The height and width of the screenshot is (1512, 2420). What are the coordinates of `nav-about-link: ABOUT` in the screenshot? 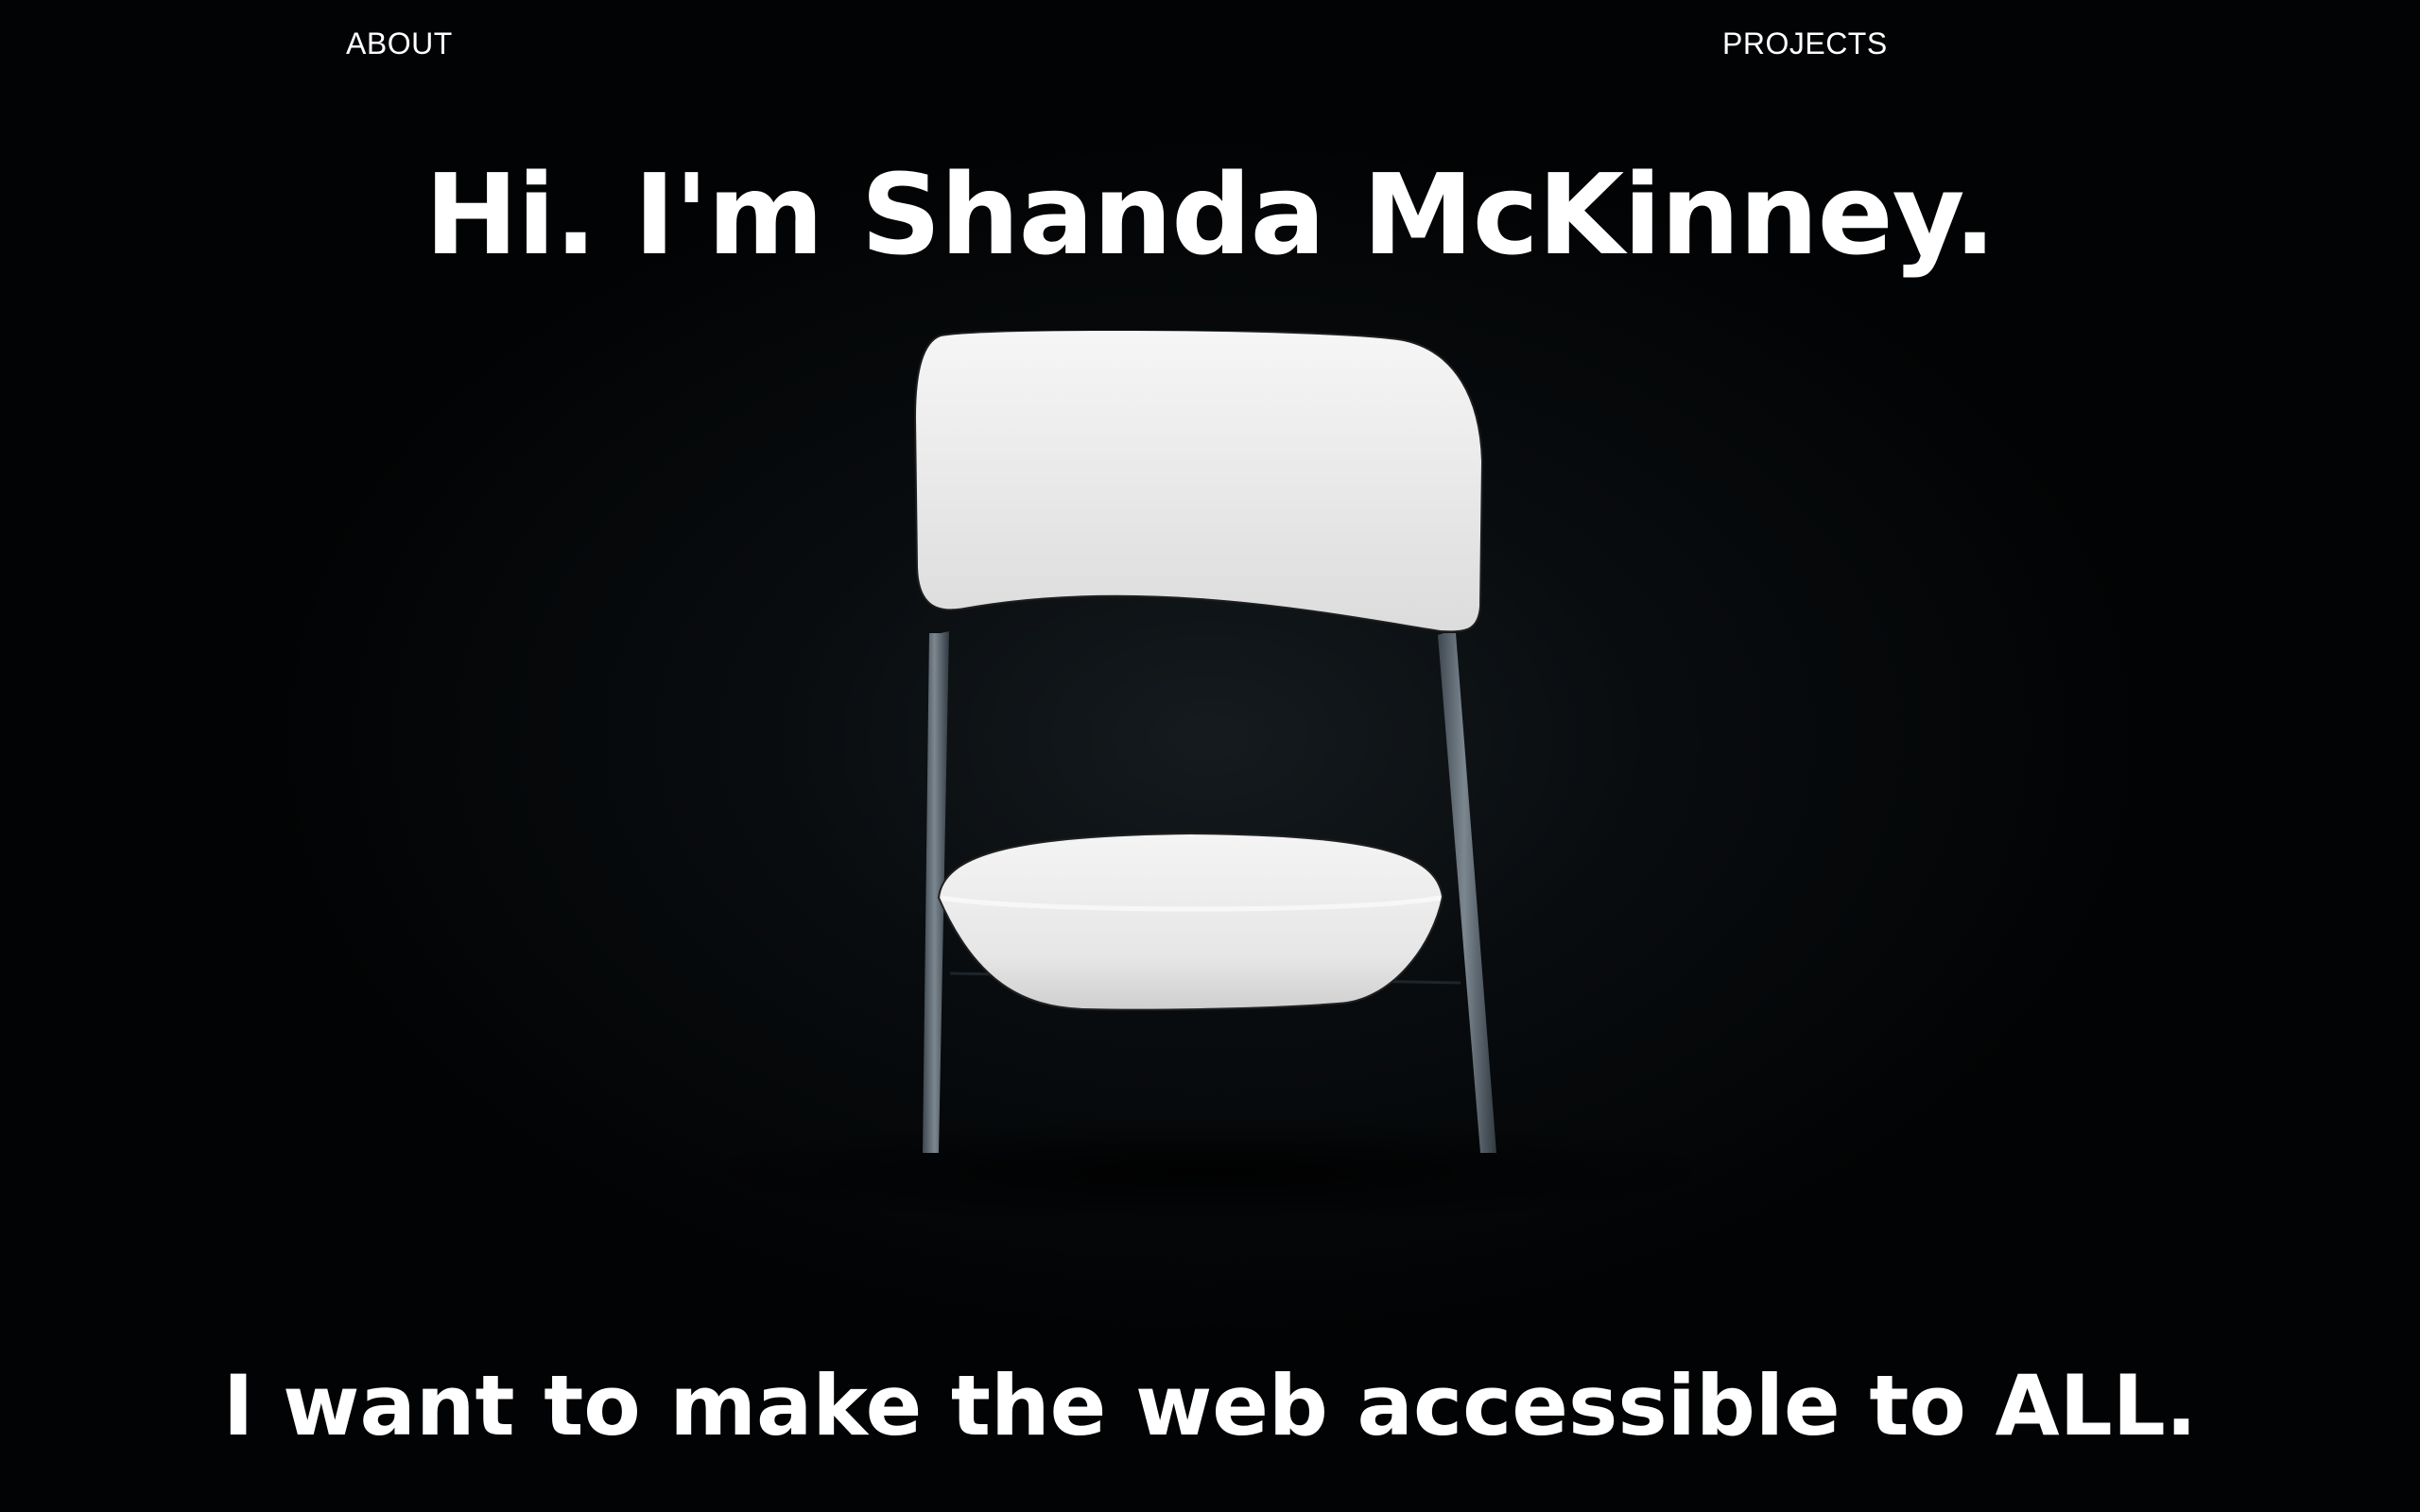 It's located at (399, 43).